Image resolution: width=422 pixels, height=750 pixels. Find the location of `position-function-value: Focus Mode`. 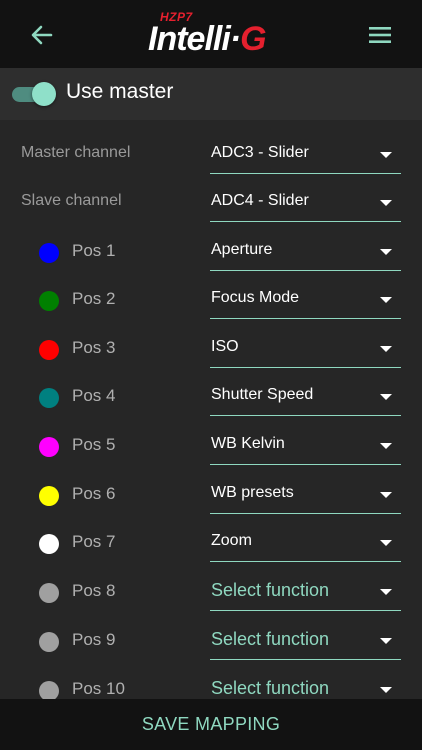

position-function-value: Focus Mode is located at coordinates (255, 297).